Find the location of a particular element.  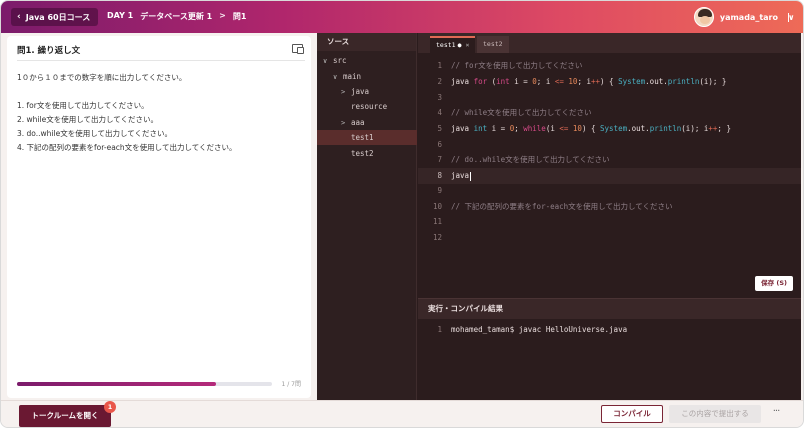

console-title: 実行・コンパイル結果 is located at coordinates (609, 309).